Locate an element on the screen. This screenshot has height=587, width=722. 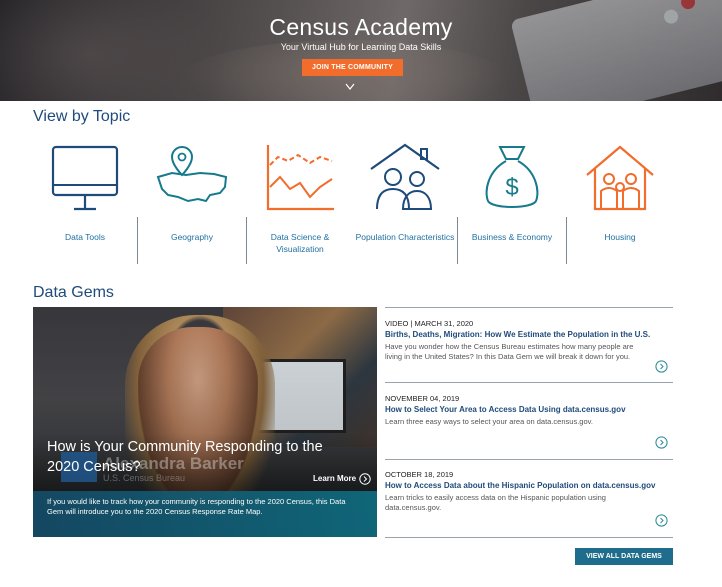
line-chart-icon is located at coordinates (300, 178).